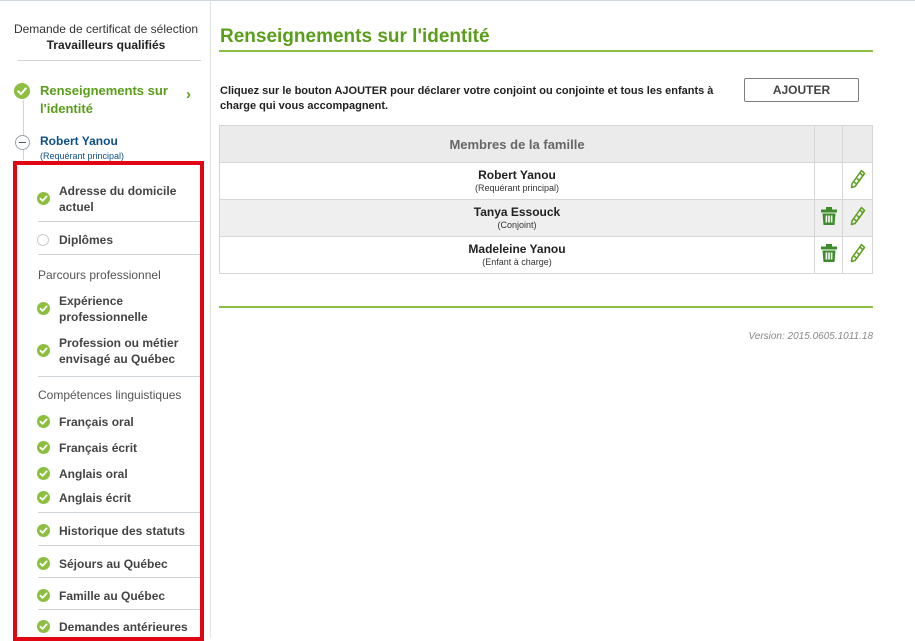 Image resolution: width=915 pixels, height=641 pixels. What do you see at coordinates (82, 156) in the screenshot?
I see `person-role: (Requérant principal)` at bounding box center [82, 156].